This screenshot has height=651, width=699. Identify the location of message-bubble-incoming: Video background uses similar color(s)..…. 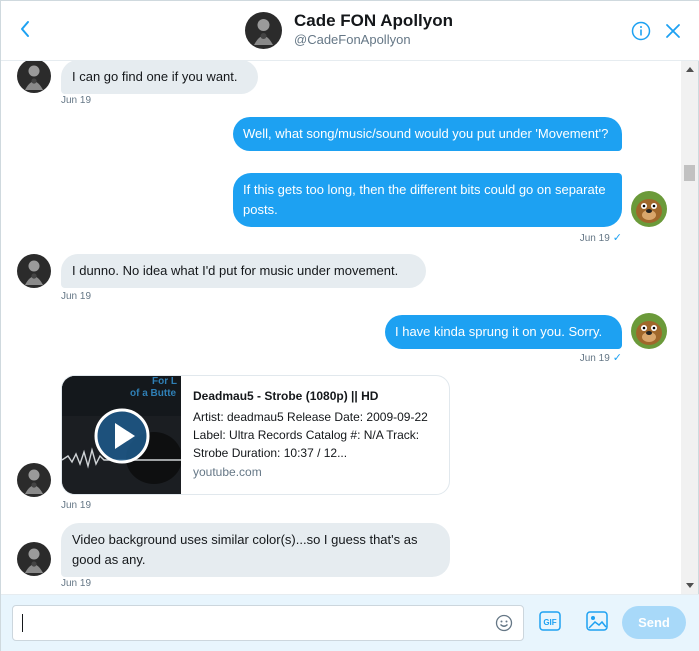
(255, 550).